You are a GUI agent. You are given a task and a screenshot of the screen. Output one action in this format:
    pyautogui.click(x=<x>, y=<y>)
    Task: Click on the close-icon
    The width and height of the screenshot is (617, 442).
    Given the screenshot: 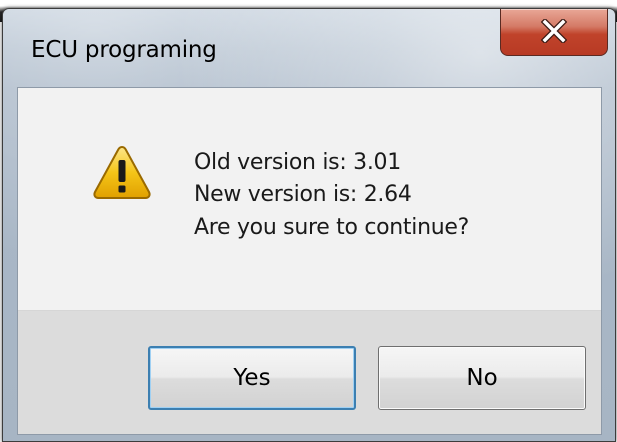 What is the action you would take?
    pyautogui.click(x=554, y=31)
    